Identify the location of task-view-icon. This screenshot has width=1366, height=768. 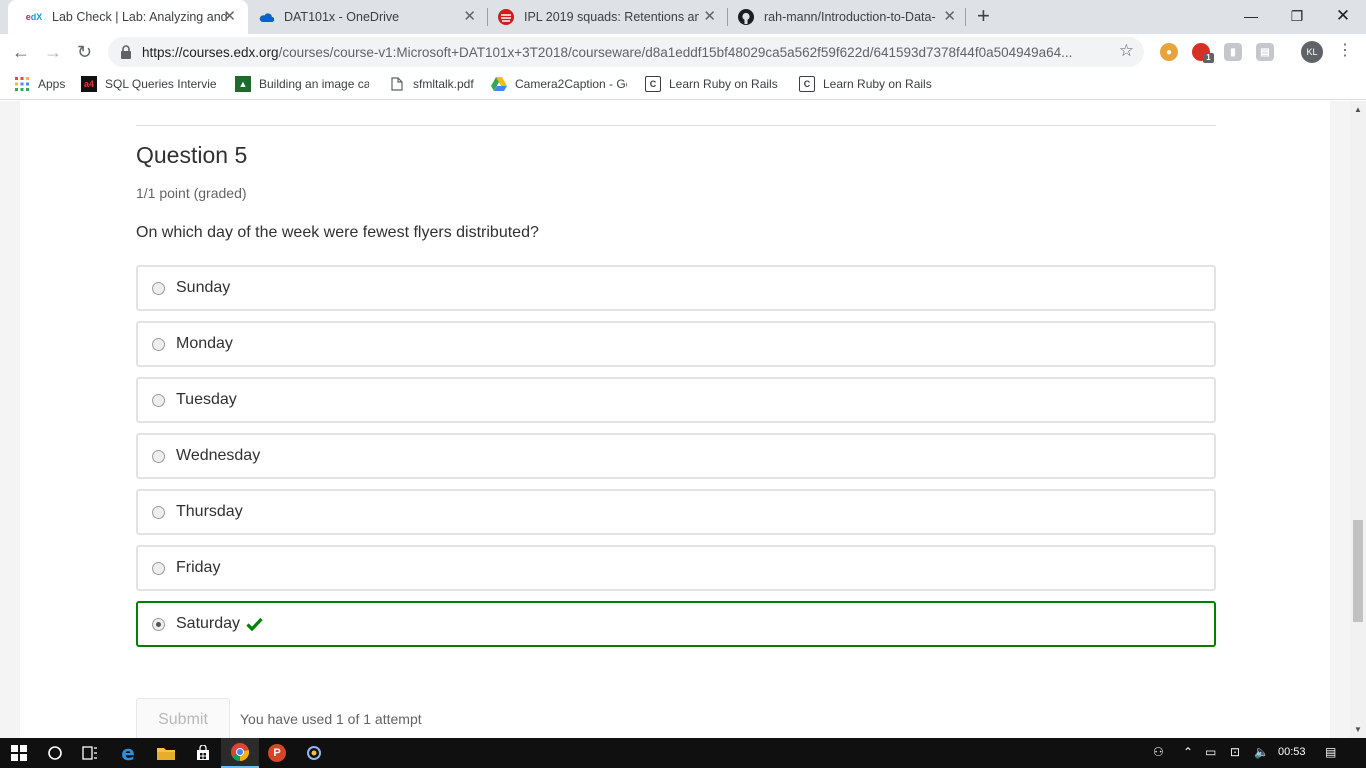
(90, 753).